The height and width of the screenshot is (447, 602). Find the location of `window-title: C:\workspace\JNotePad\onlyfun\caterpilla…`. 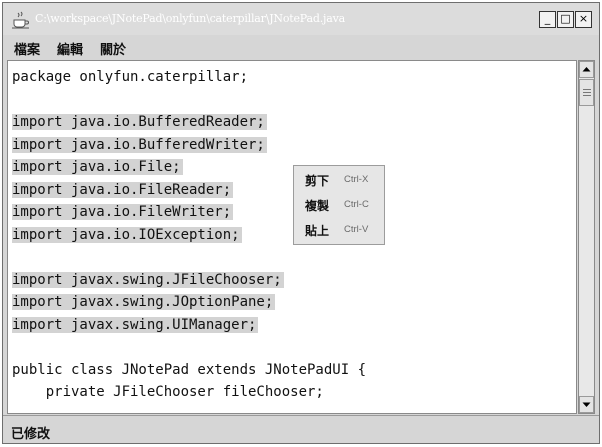

window-title: C:\workspace\JNotePad\onlyfun\caterpilla… is located at coordinates (190, 18).